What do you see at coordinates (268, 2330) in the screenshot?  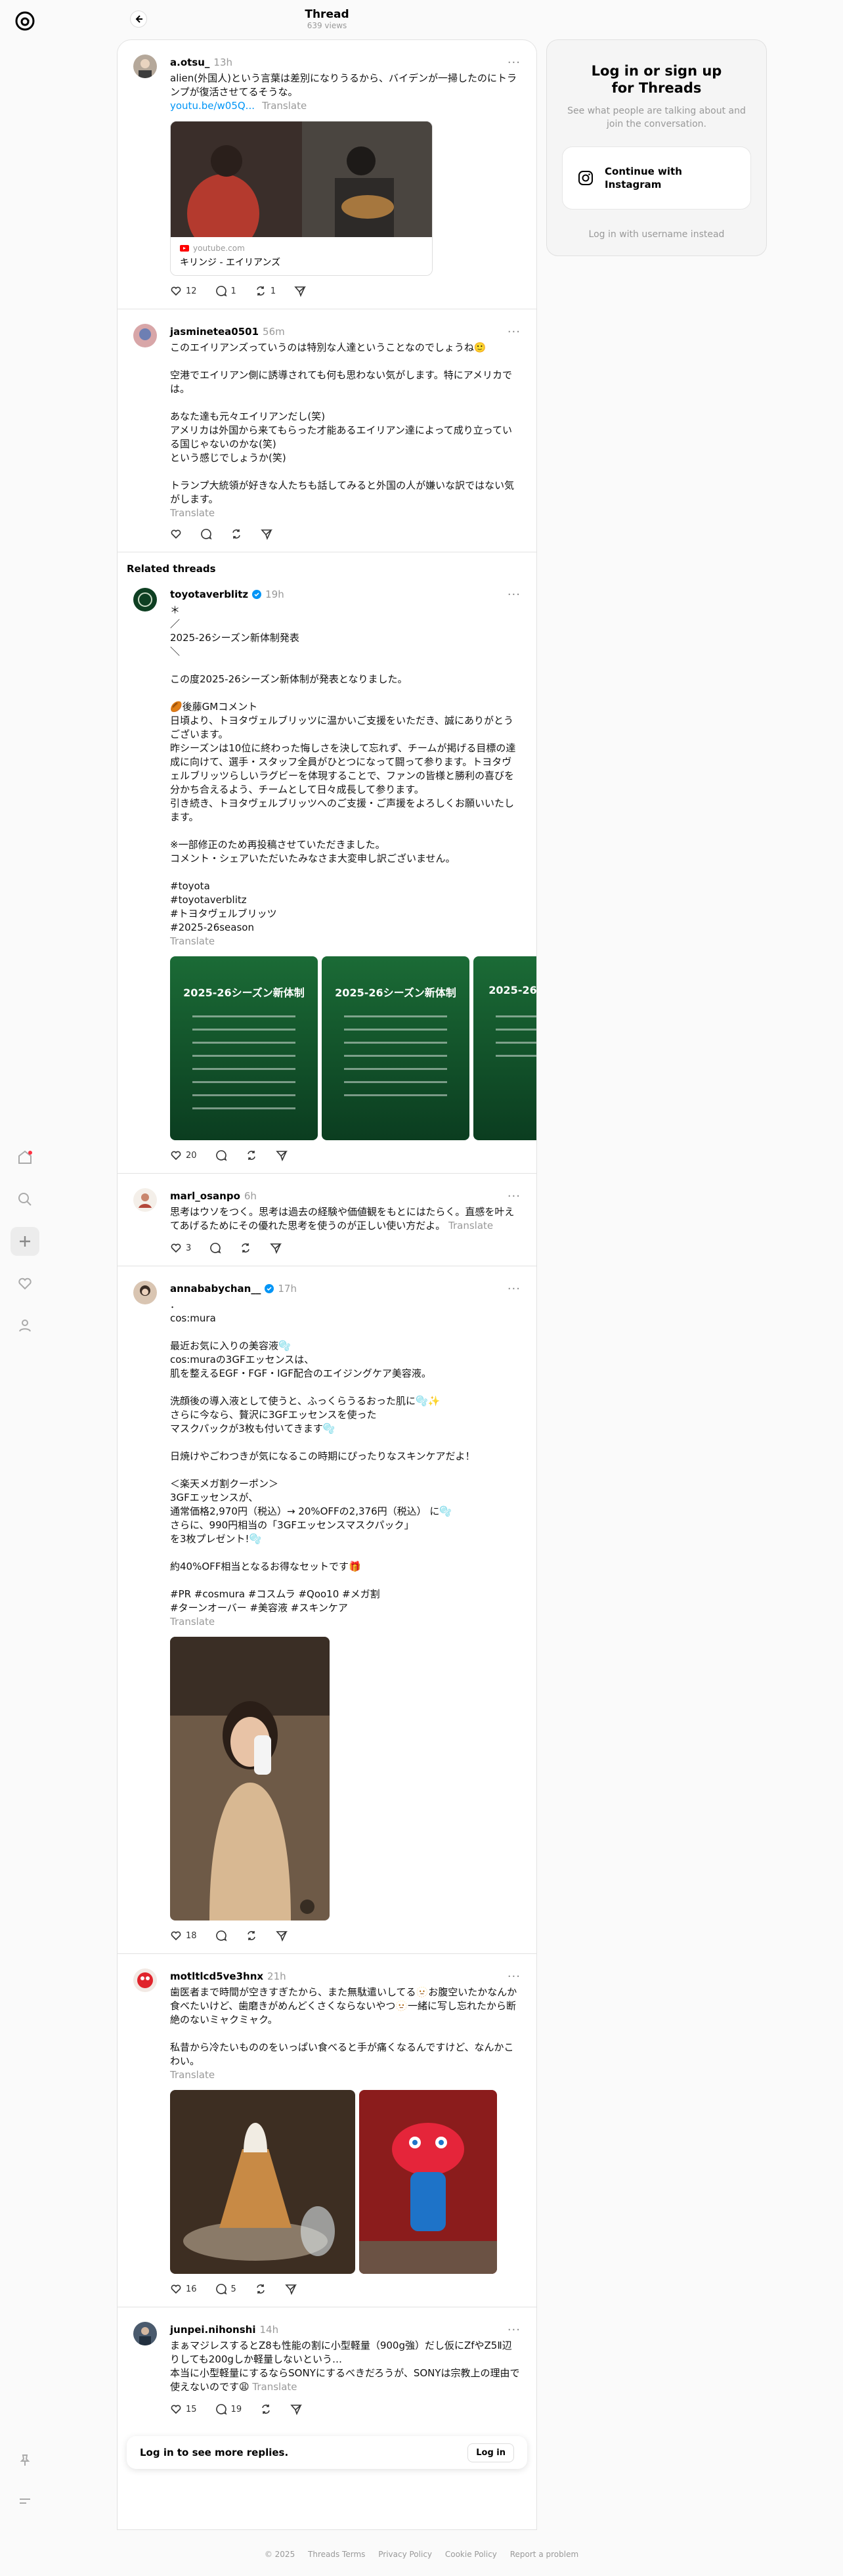 I see `timestamp: 14h` at bounding box center [268, 2330].